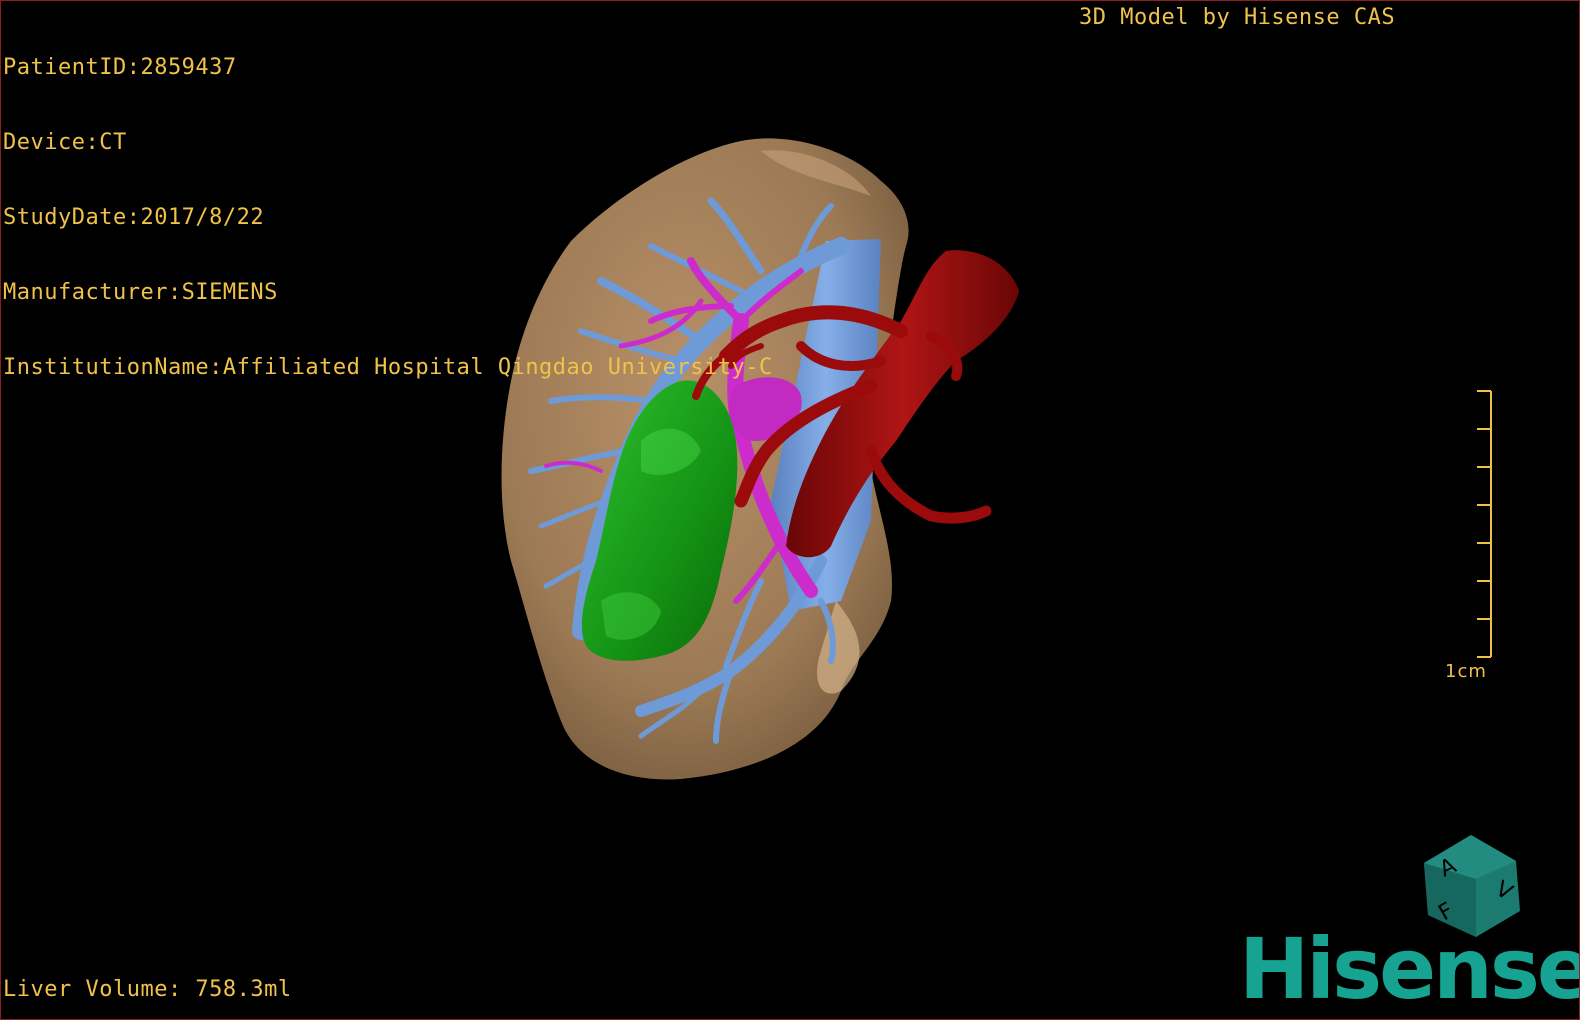  I want to click on hisense-logo: Hisense, so click(1409, 969).